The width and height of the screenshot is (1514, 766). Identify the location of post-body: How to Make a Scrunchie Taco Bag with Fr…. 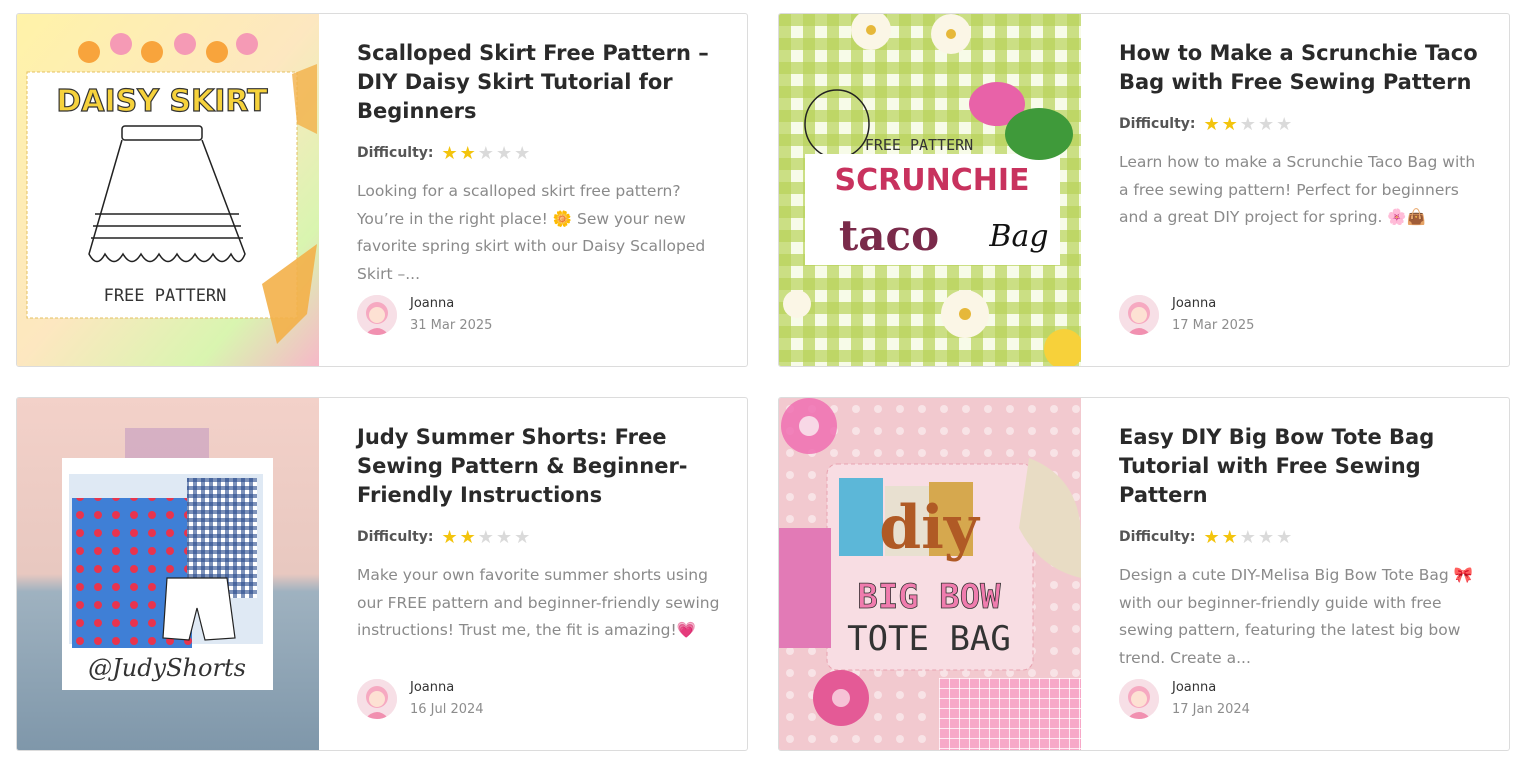
(1295, 190).